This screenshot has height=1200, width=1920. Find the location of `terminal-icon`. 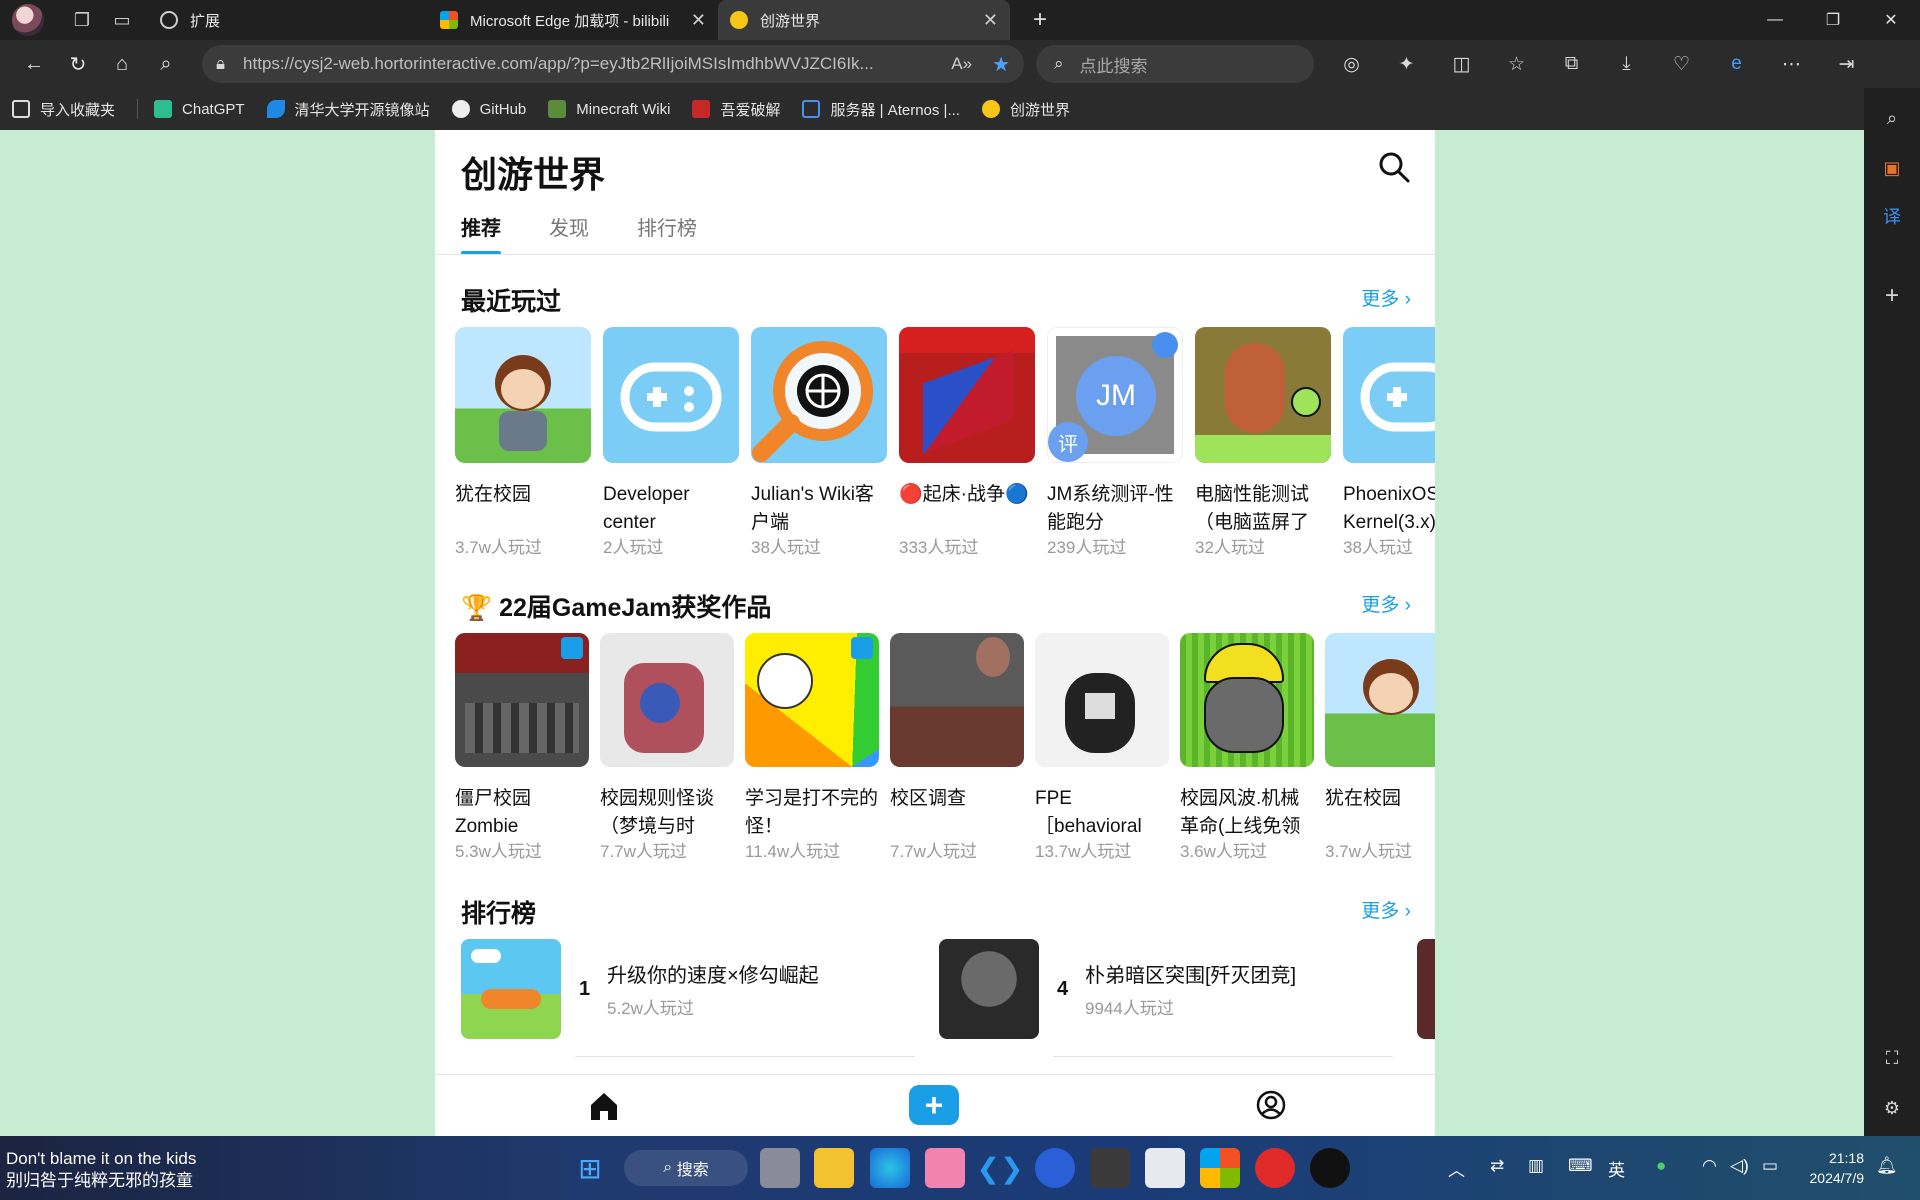

terminal-icon is located at coordinates (1110, 1168).